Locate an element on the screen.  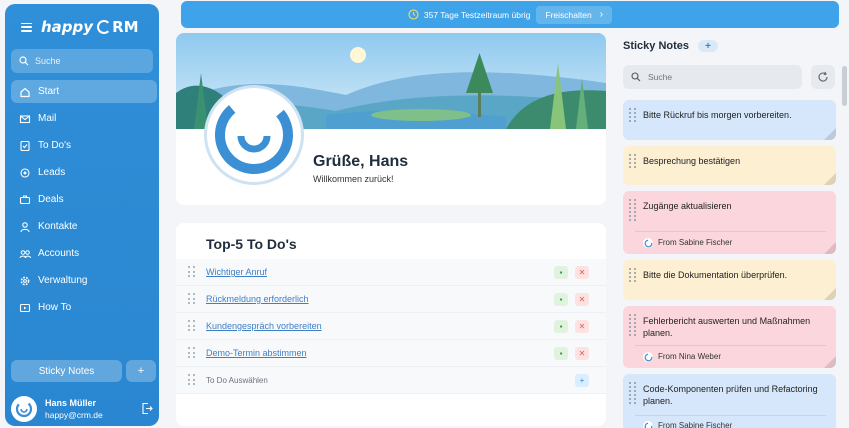
sidebar-sticky-row: Sticky Notes + is located at coordinates (84, 371).